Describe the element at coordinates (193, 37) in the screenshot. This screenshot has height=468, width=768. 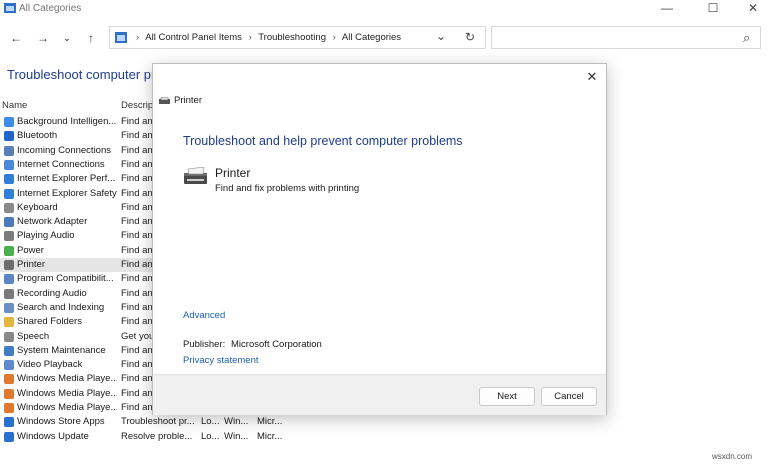
I see `breadcrumb-all-control-panel-items: All Control Panel Items` at that location.